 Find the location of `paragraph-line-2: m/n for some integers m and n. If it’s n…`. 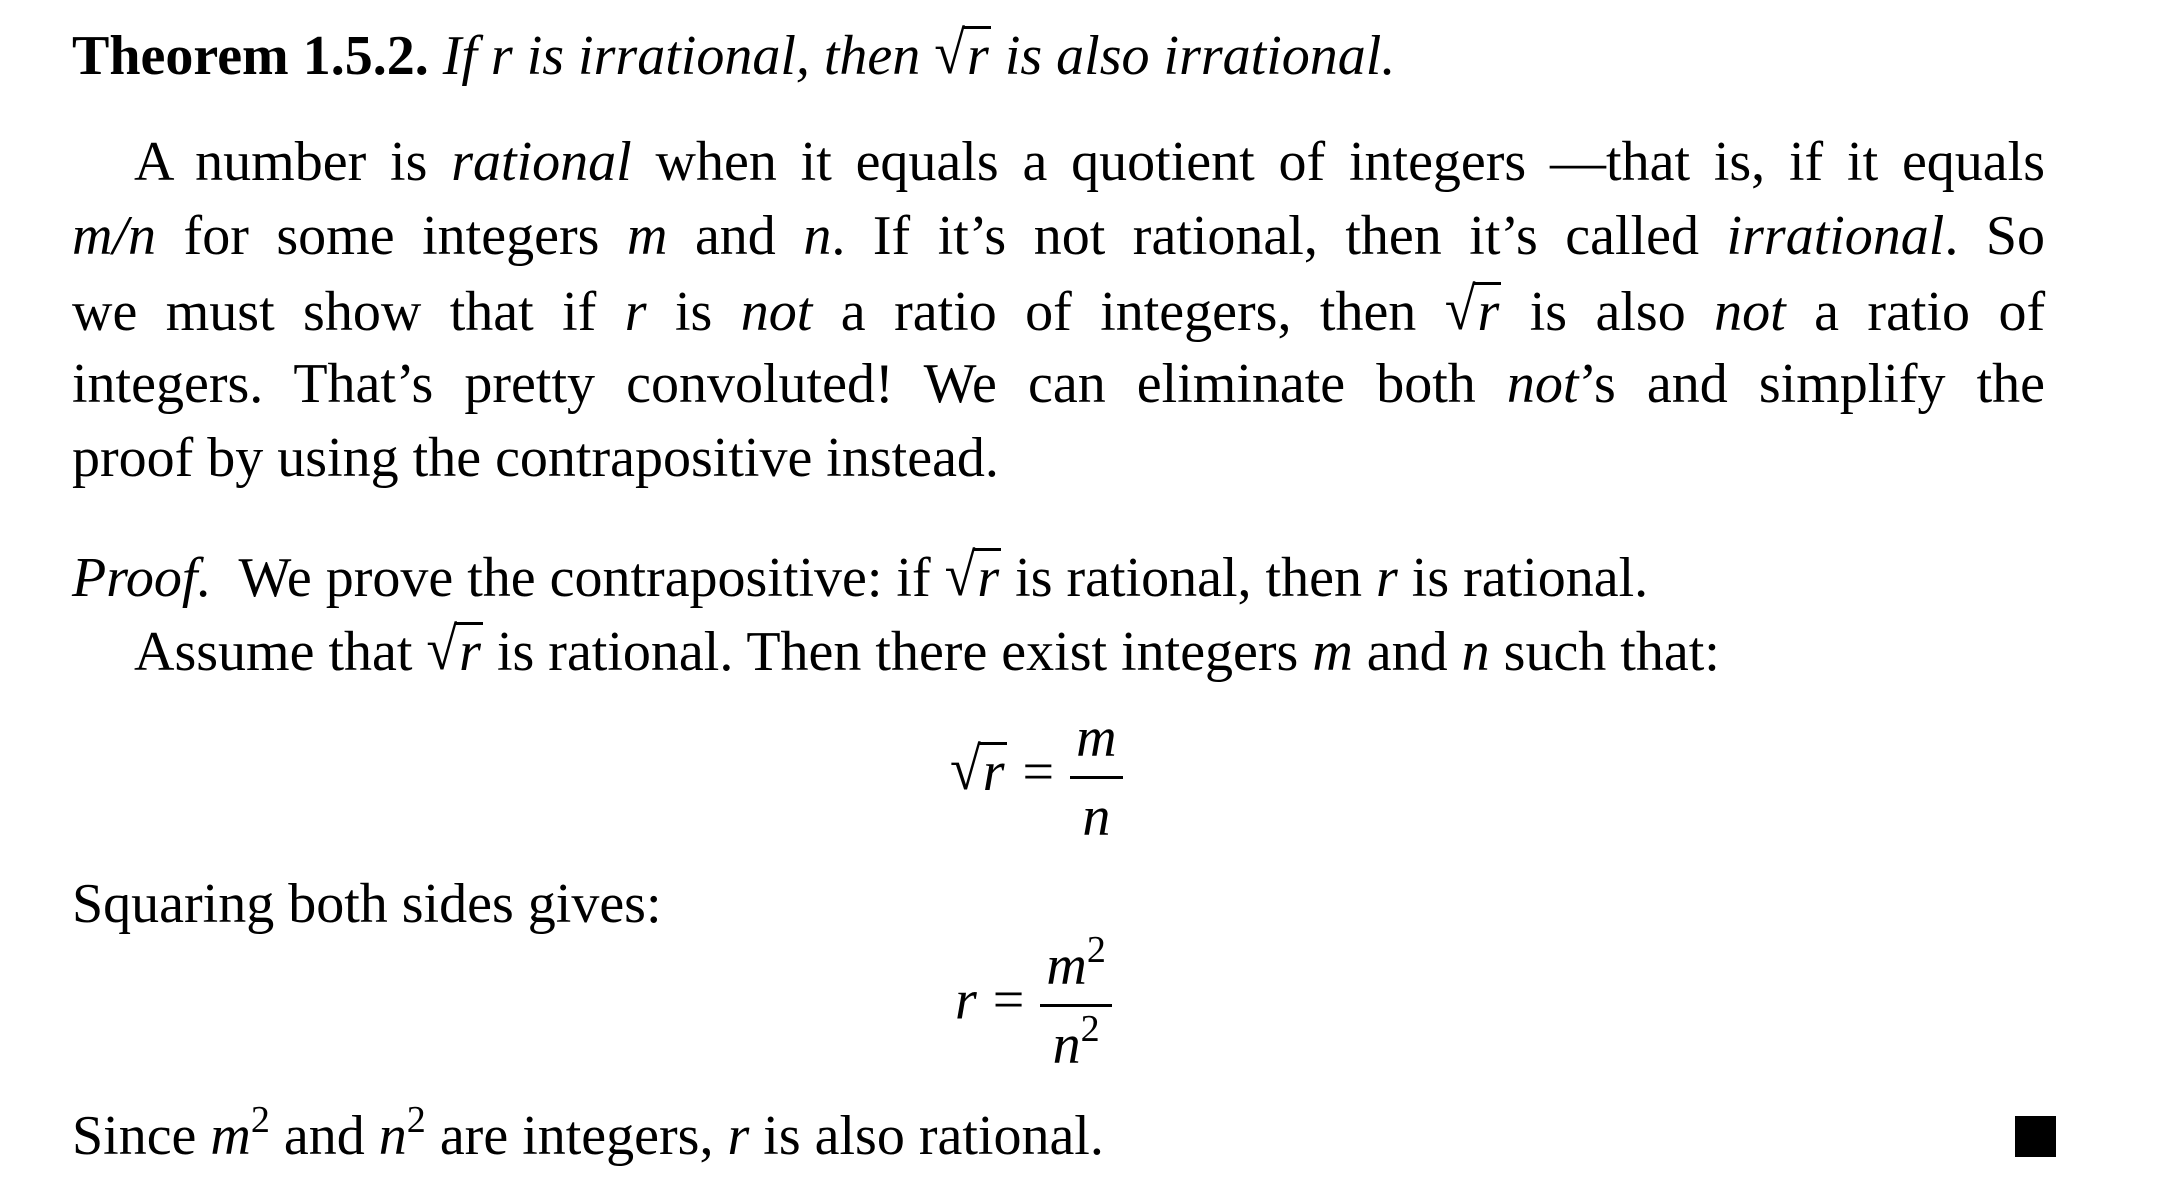

paragraph-line-2: m/n for some integers m and n. If it’s n… is located at coordinates (1059, 236).